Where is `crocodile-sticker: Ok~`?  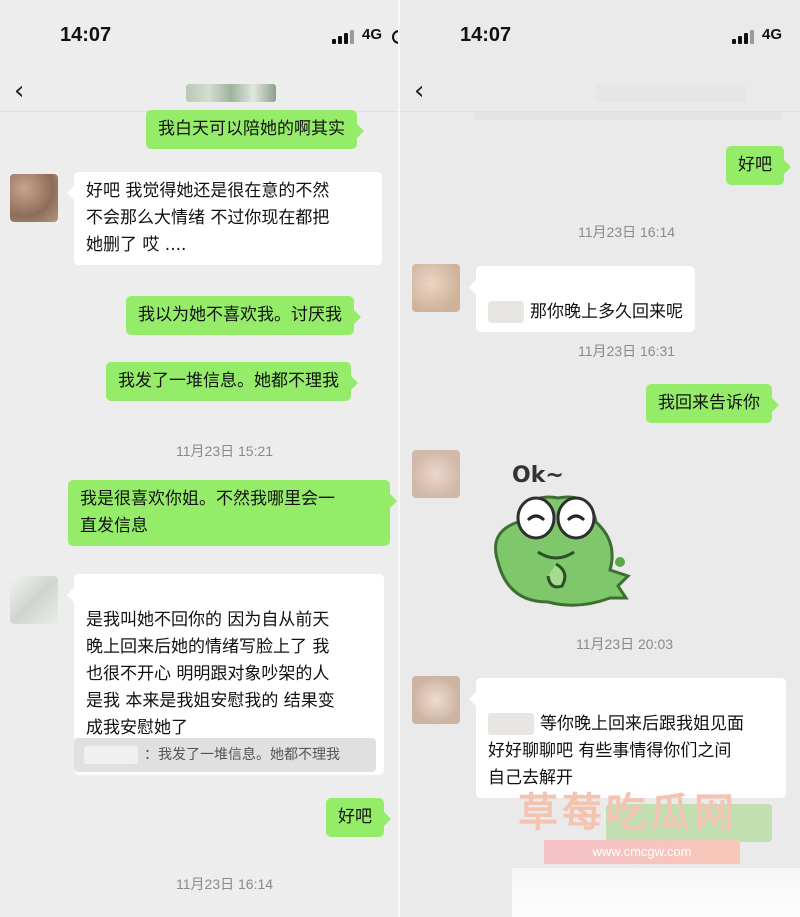 crocodile-sticker: Ok~ is located at coordinates (558, 532).